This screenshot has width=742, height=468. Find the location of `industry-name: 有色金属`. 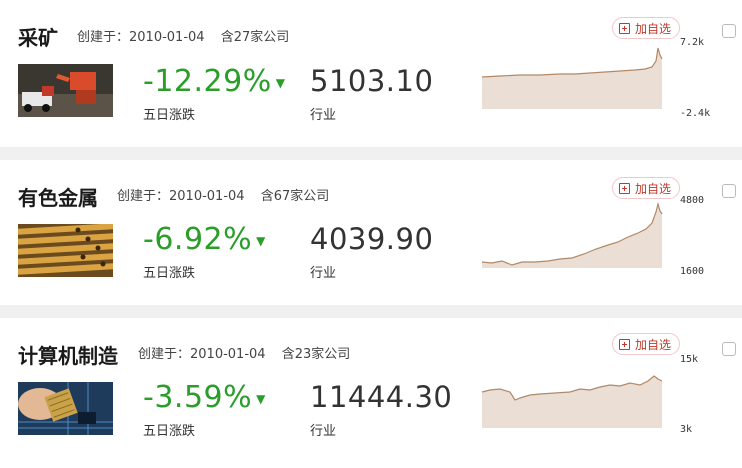

industry-name: 有色金属 is located at coordinates (58, 196).